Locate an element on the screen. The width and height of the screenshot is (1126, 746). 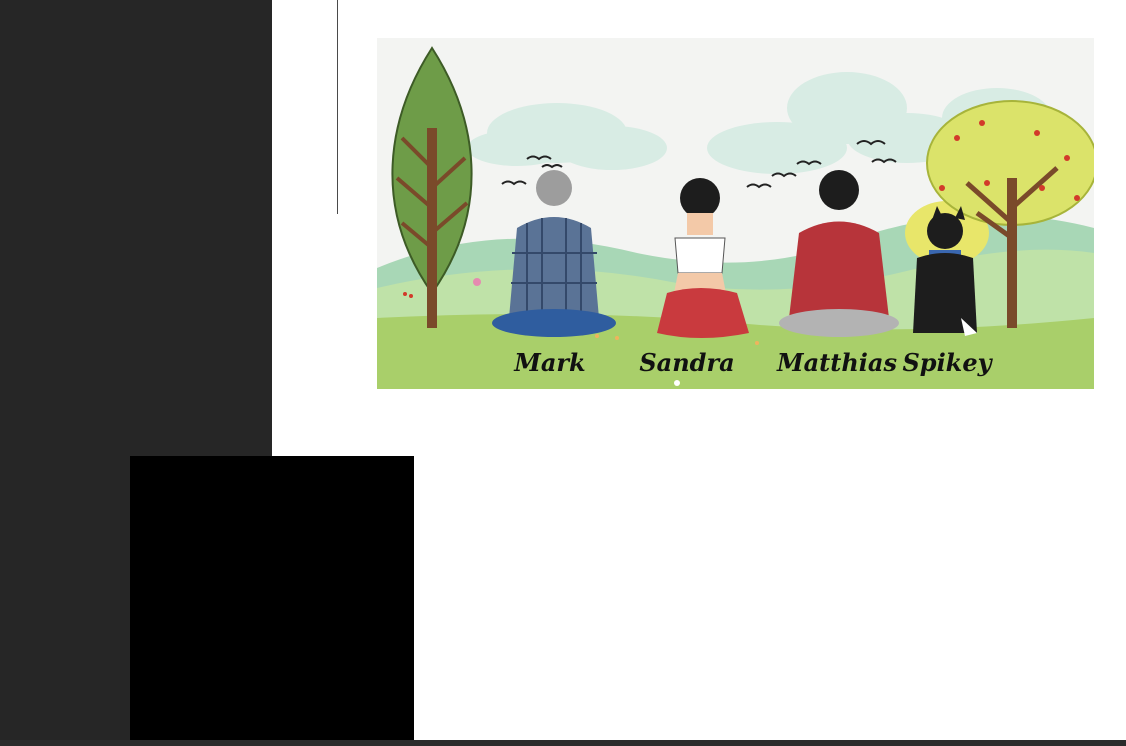
name-spikey: Spikey is located at coordinates (947, 362).